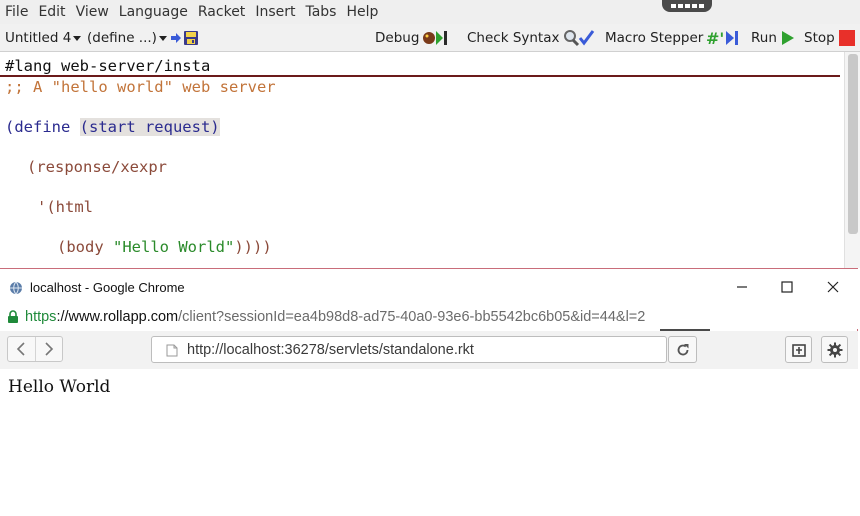  I want to click on magnifier-check-icon, so click(578, 38).